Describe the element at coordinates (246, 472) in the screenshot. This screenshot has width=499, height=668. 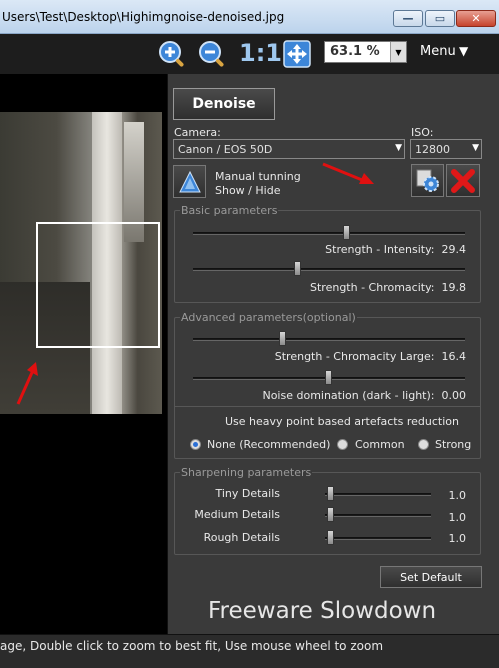
I see `sharpening-parameters-title: Sharpening parameters` at that location.